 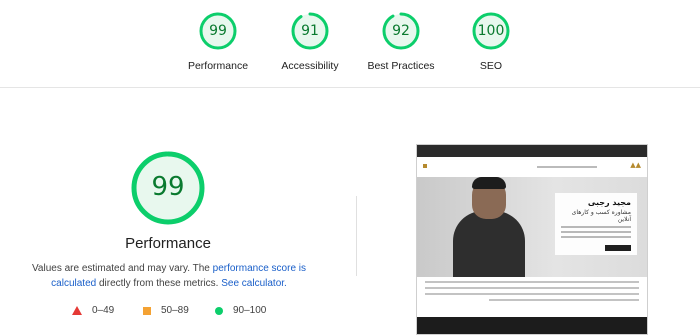 What do you see at coordinates (532, 167) in the screenshot?
I see `thumb-nav: ▲▲` at bounding box center [532, 167].